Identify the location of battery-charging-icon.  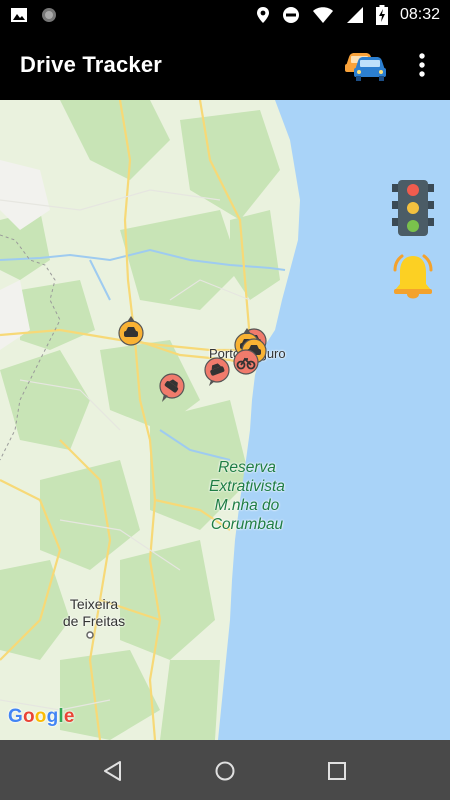
(381, 15).